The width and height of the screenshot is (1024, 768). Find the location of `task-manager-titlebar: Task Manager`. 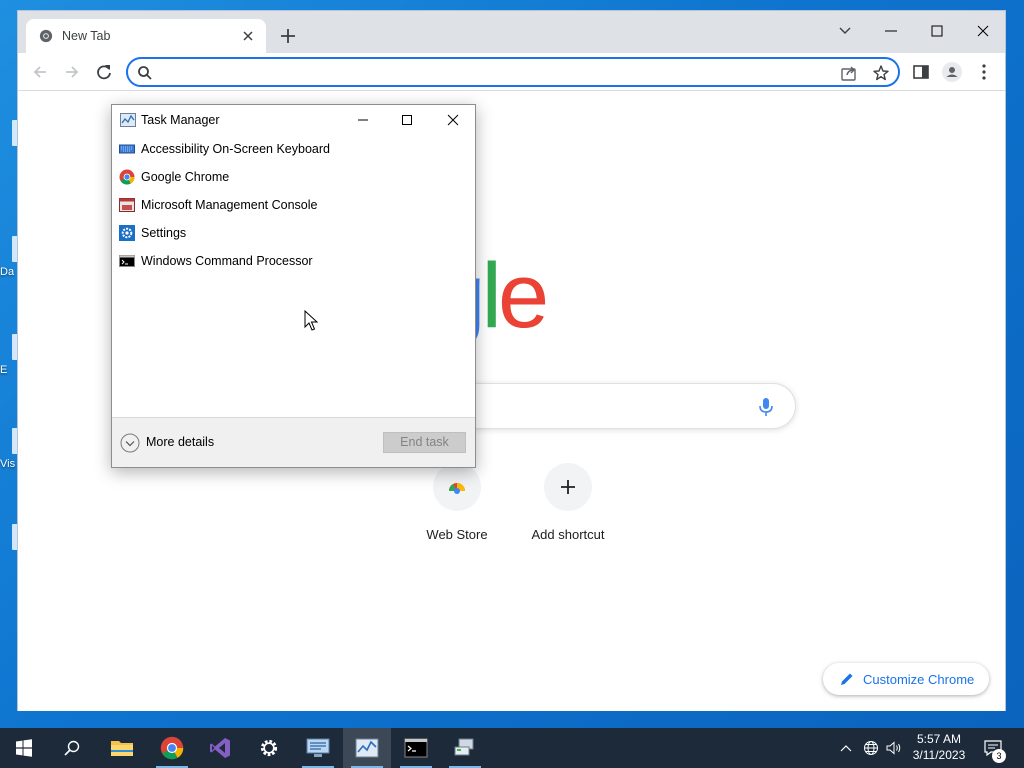

task-manager-titlebar: Task Manager is located at coordinates (293, 120).